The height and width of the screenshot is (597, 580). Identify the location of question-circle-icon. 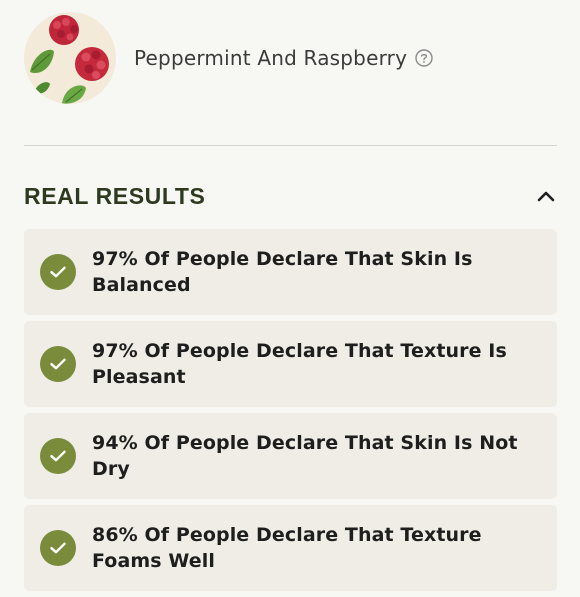
(424, 57).